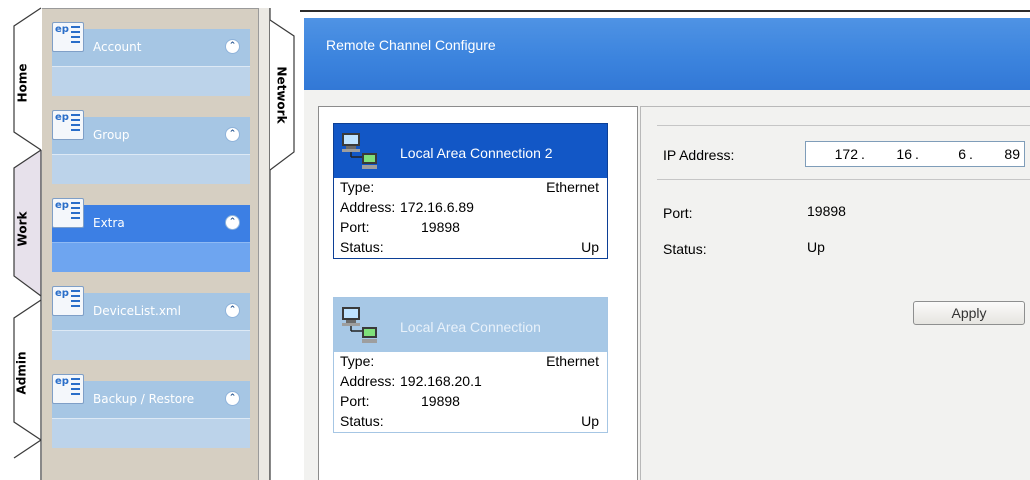 This screenshot has height=480, width=1030. I want to click on connection-header: Local Area Connection 2, so click(470, 151).